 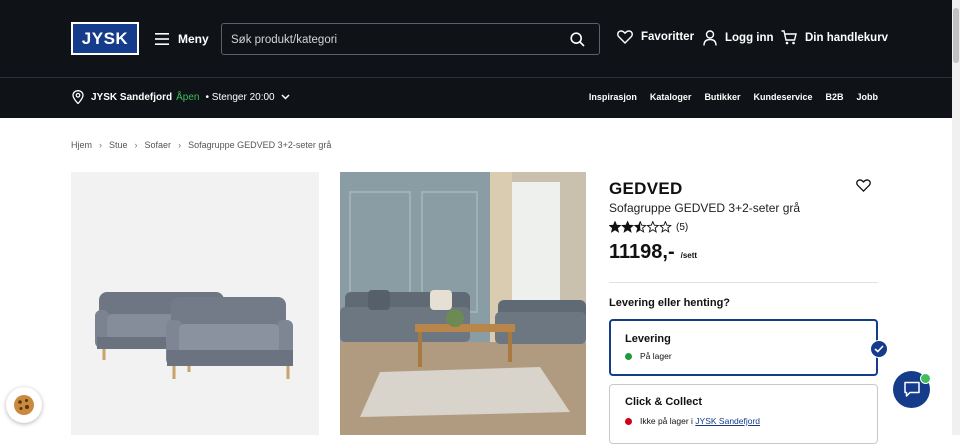 I want to click on favorites-label: Favoritter, so click(x=668, y=37).